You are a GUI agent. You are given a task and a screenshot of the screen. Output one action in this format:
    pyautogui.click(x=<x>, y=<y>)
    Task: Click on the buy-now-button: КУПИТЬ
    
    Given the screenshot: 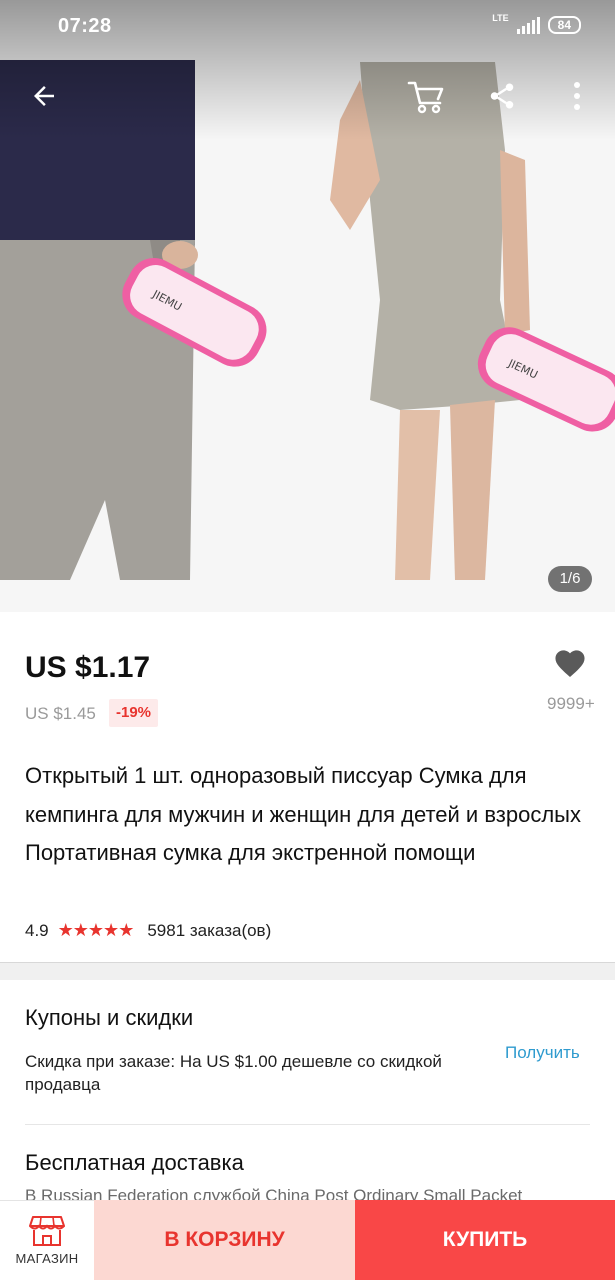 What is the action you would take?
    pyautogui.click(x=485, y=1240)
    